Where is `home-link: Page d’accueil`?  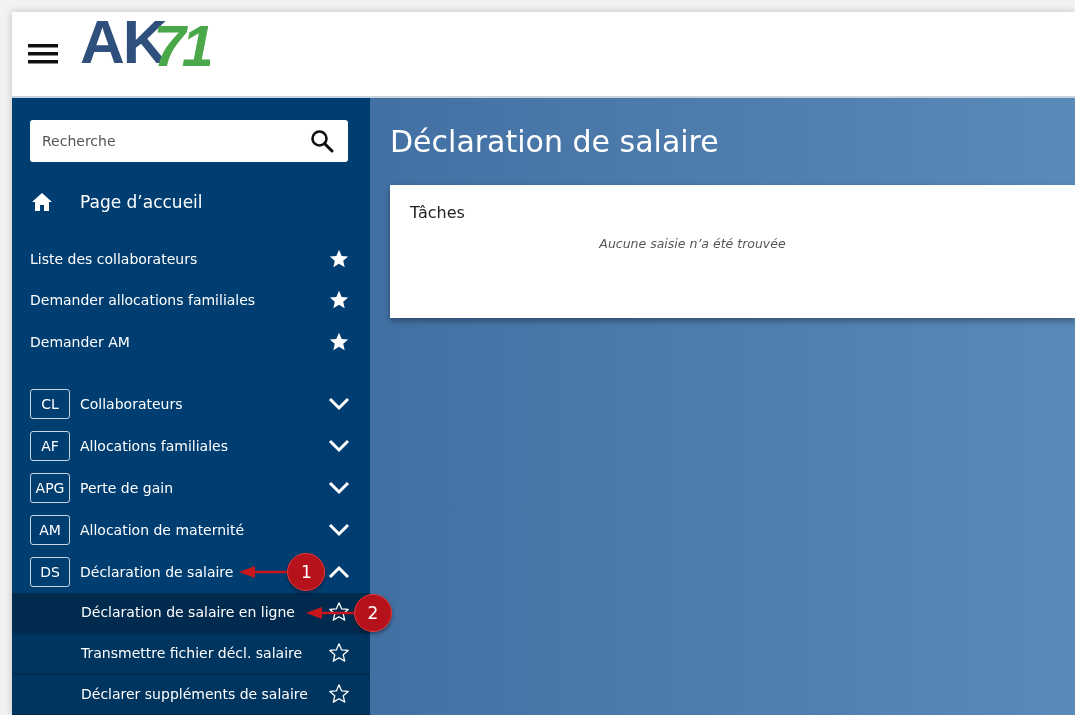 home-link: Page d’accueil is located at coordinates (141, 202).